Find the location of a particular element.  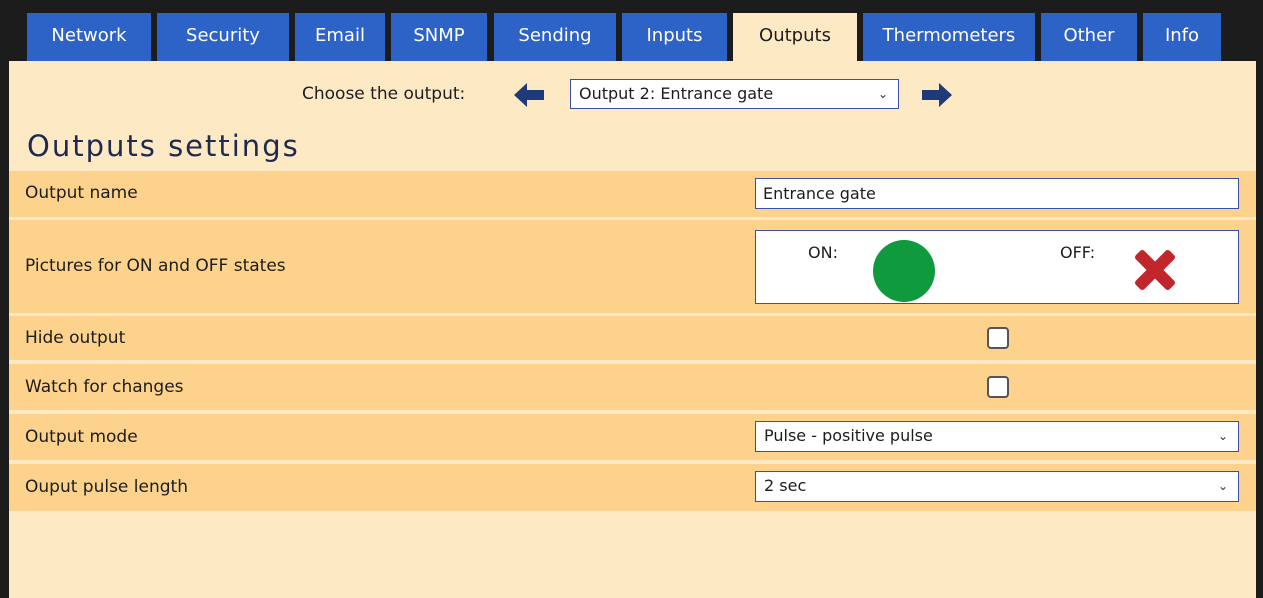

setting-row-watch-changes: Watch for changes is located at coordinates (632, 387).